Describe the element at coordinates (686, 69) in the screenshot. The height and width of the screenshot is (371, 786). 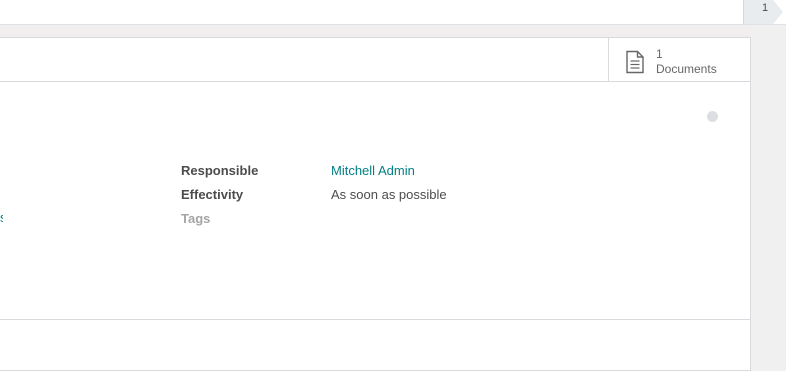
I see `documents-label: Documents` at that location.